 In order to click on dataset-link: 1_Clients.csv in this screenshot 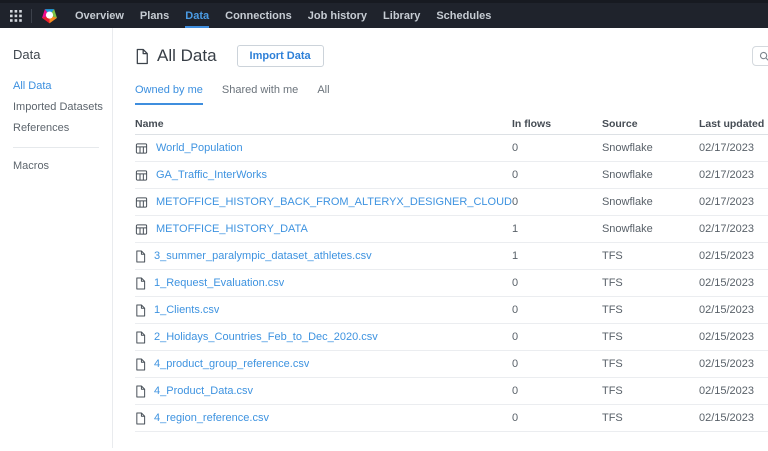, I will do `click(186, 310)`.